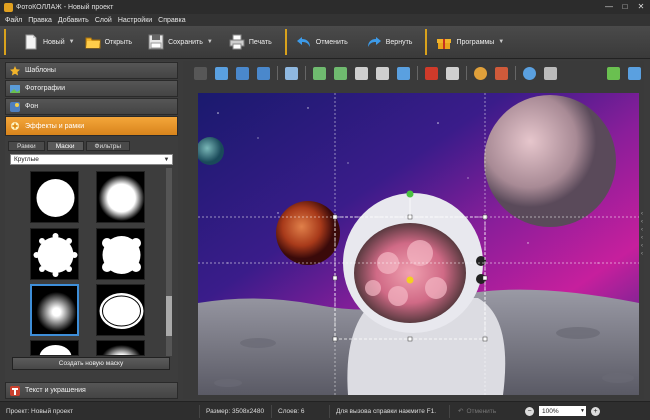 This screenshot has width=650, height=420. What do you see at coordinates (26, 146) in the screenshot?
I see `tab-frames: Рамки` at bounding box center [26, 146].